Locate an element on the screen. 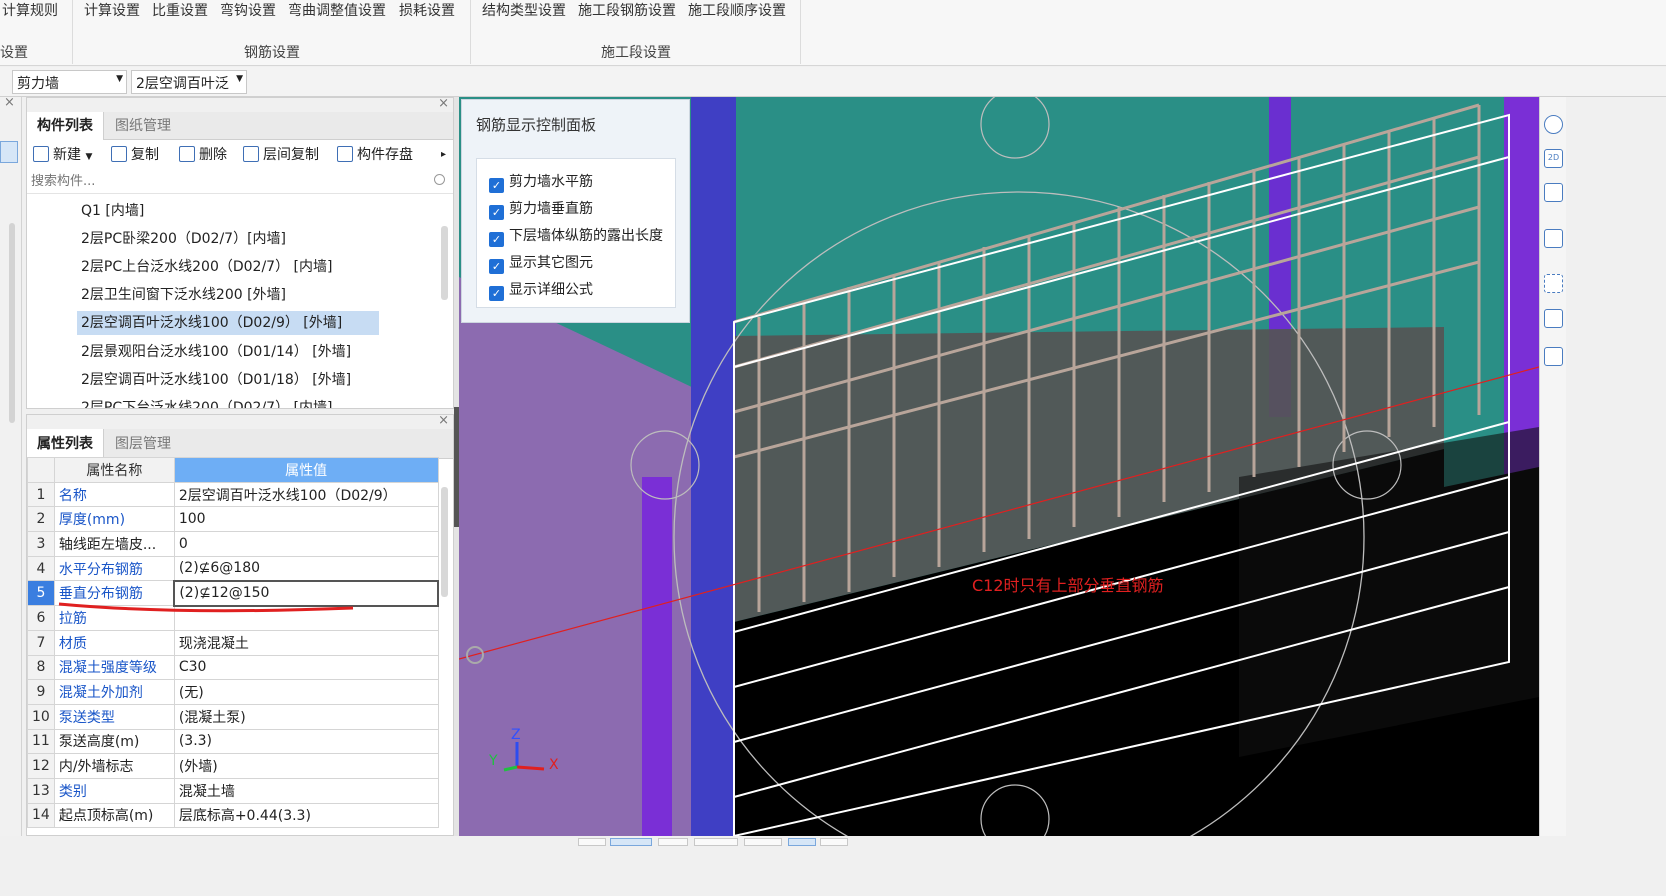 This screenshot has width=1666, height=896. table-row: 8 混凝土强度等级 C30 is located at coordinates (233, 667).